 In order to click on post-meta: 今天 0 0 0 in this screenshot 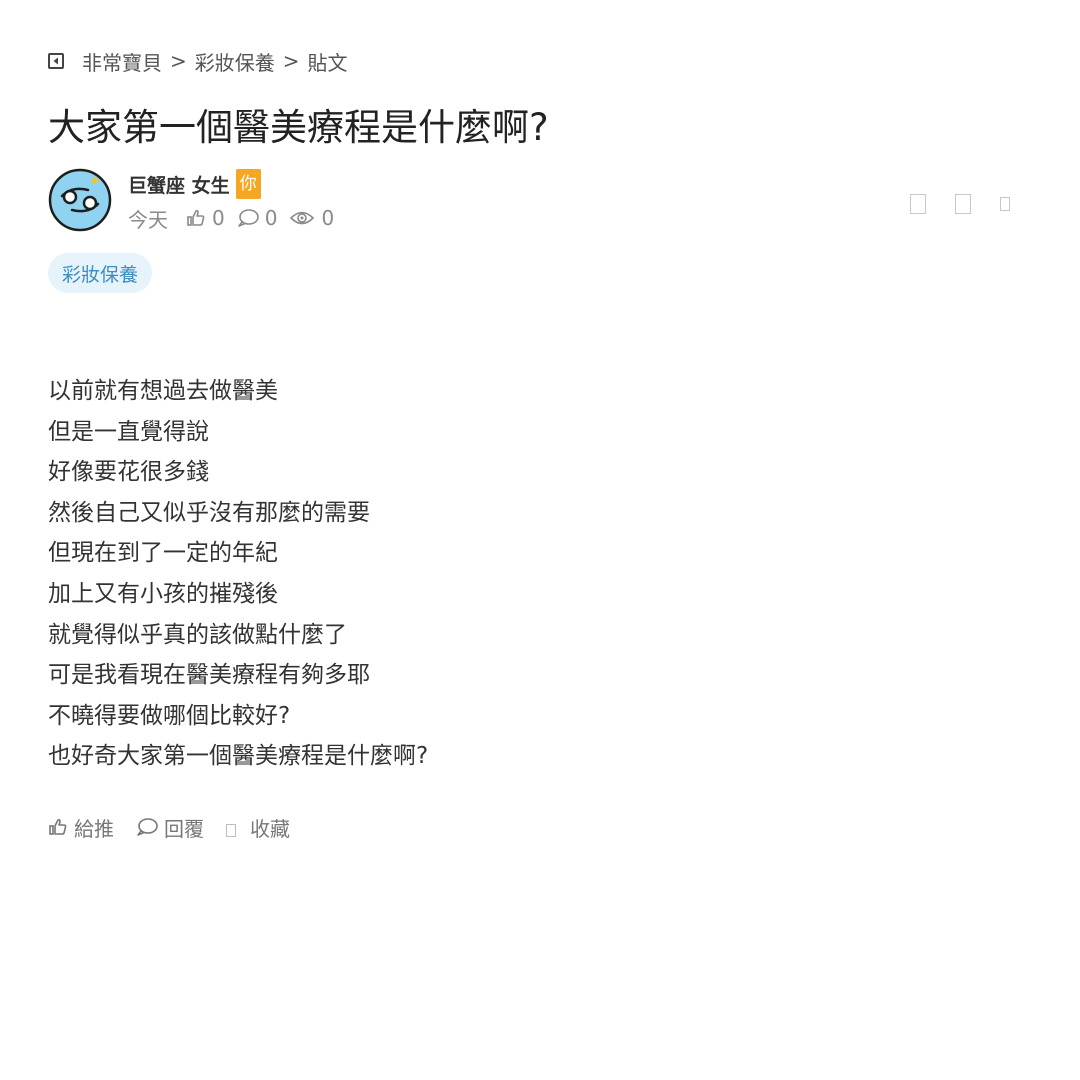, I will do `click(237, 218)`.